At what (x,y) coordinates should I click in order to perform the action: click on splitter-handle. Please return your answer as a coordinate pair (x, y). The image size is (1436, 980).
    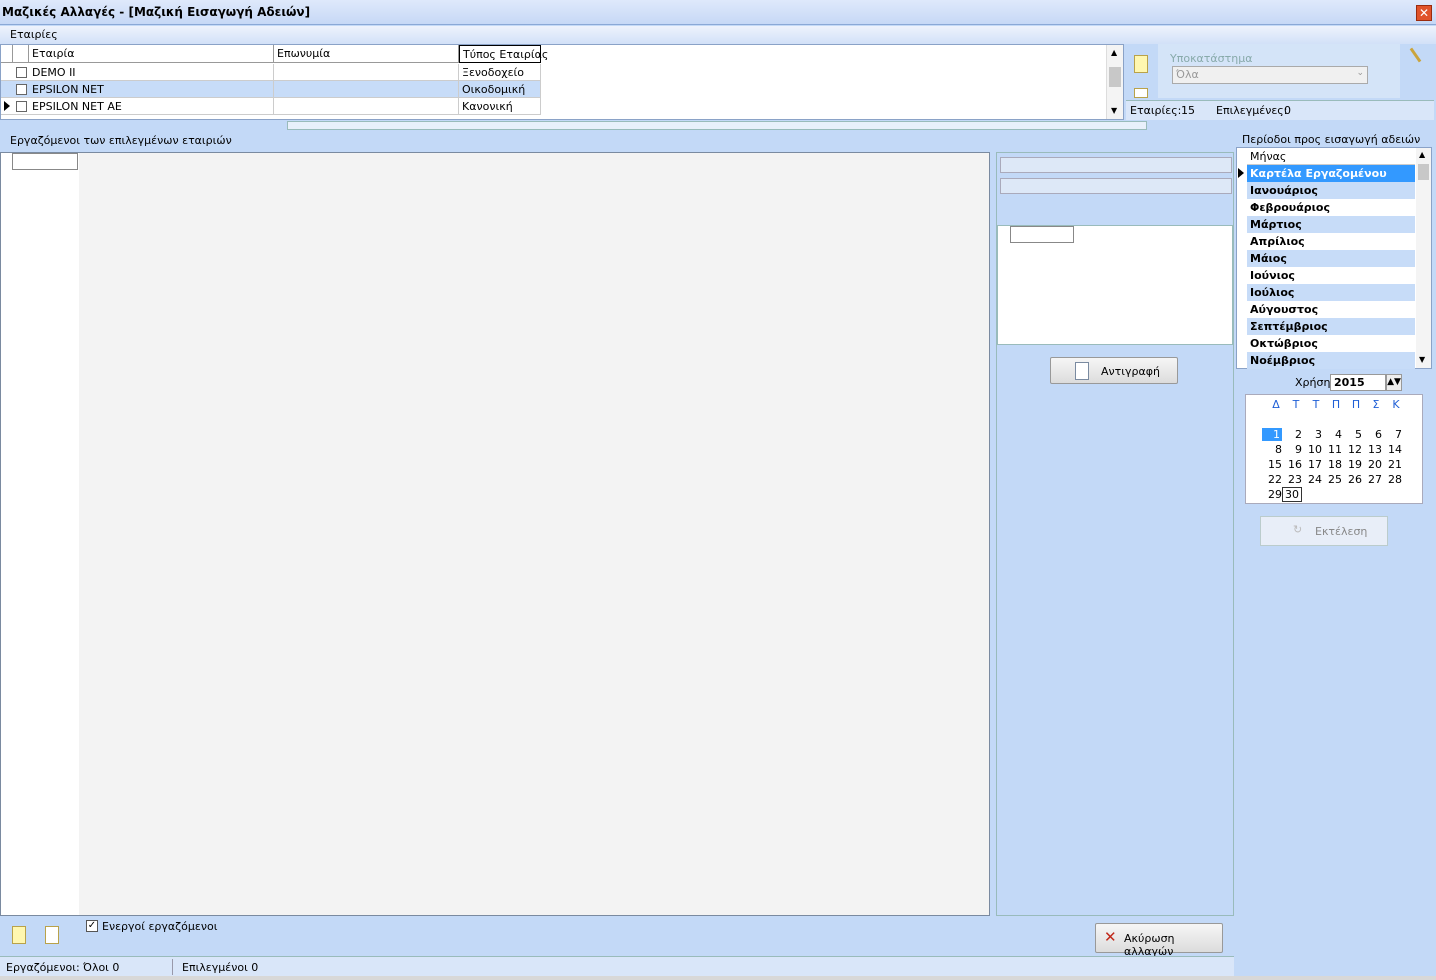
    Looking at the image, I should click on (717, 125).